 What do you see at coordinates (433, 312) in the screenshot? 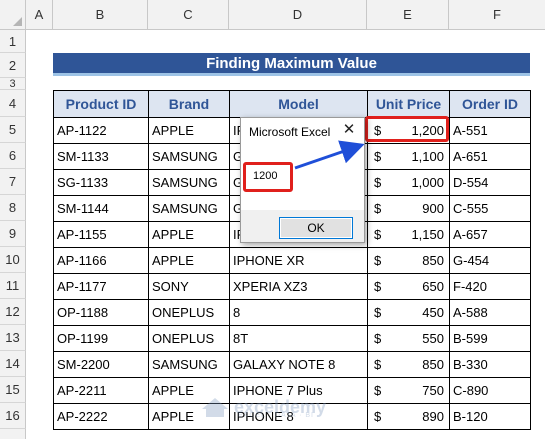
I see `price-amount: 450` at bounding box center [433, 312].